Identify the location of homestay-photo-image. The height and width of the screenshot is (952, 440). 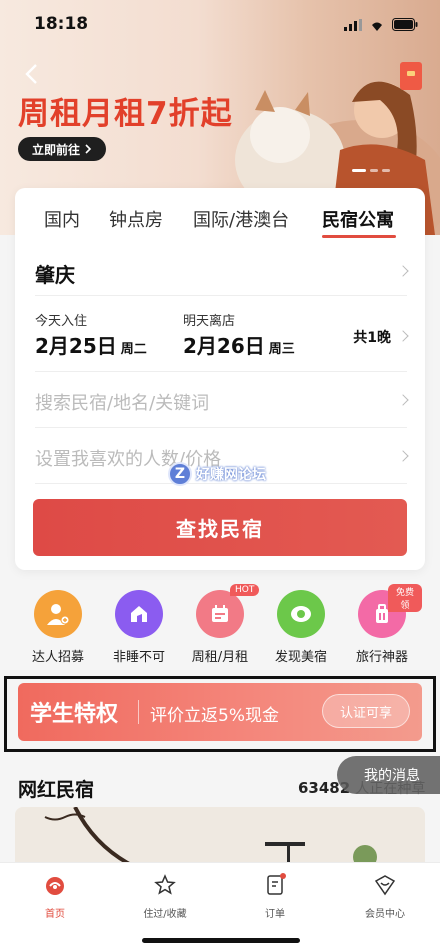
(220, 837).